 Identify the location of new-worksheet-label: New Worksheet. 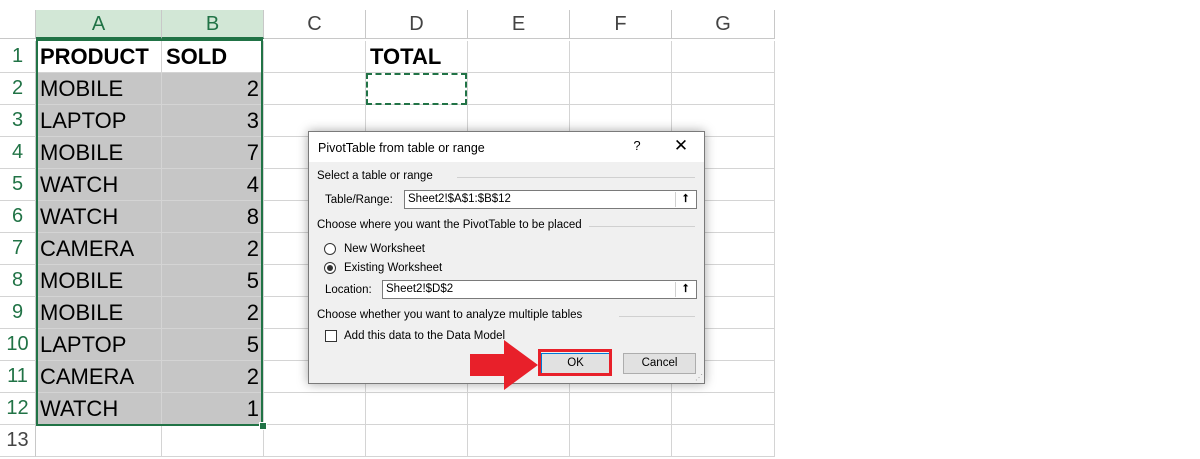
(384, 249).